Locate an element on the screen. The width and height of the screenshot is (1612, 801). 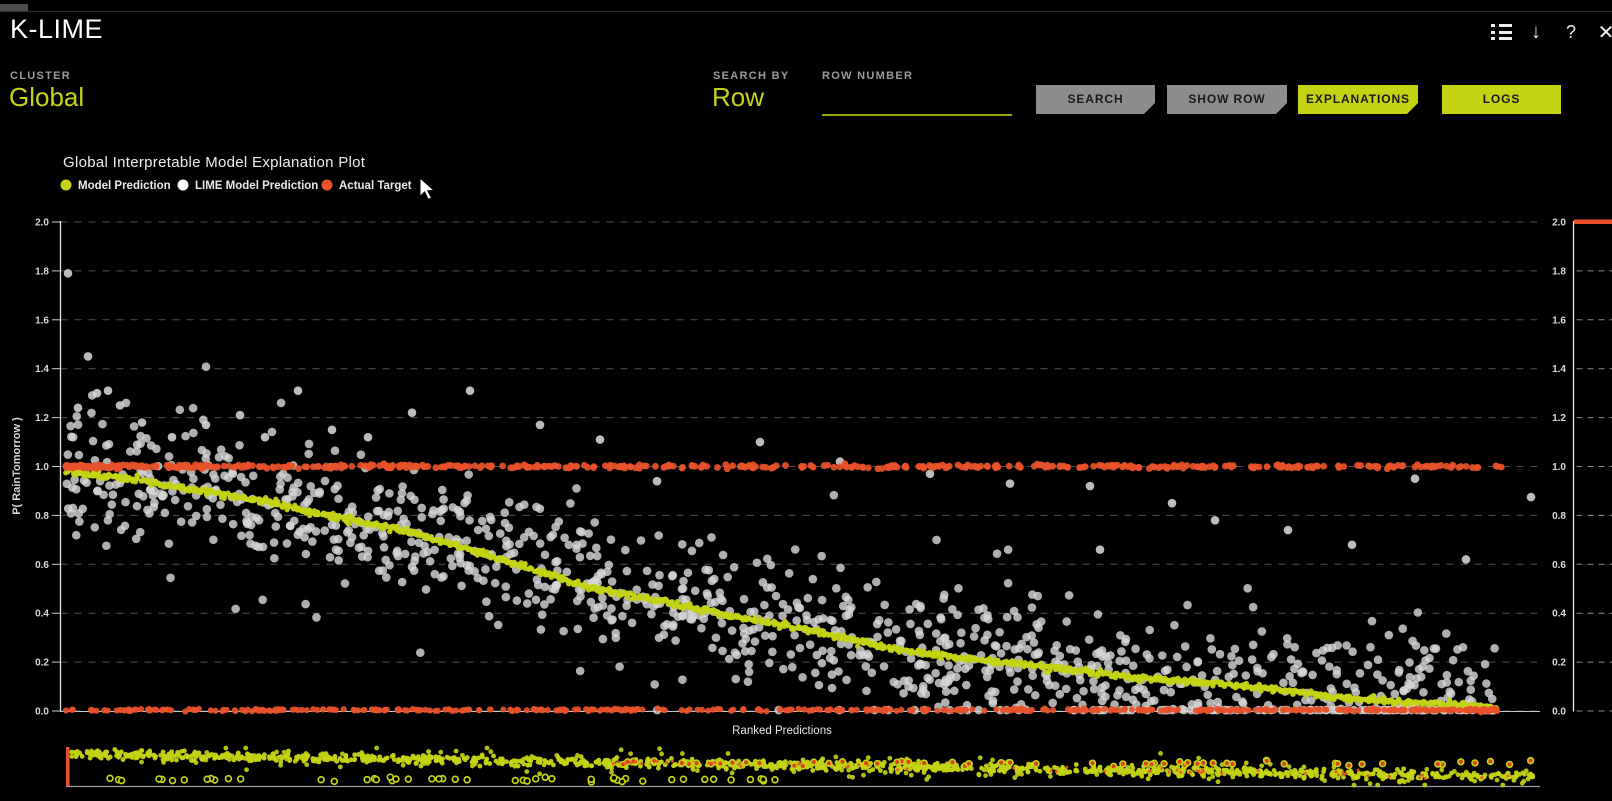
y-tick-label: 0.0 is located at coordinates (42, 712).